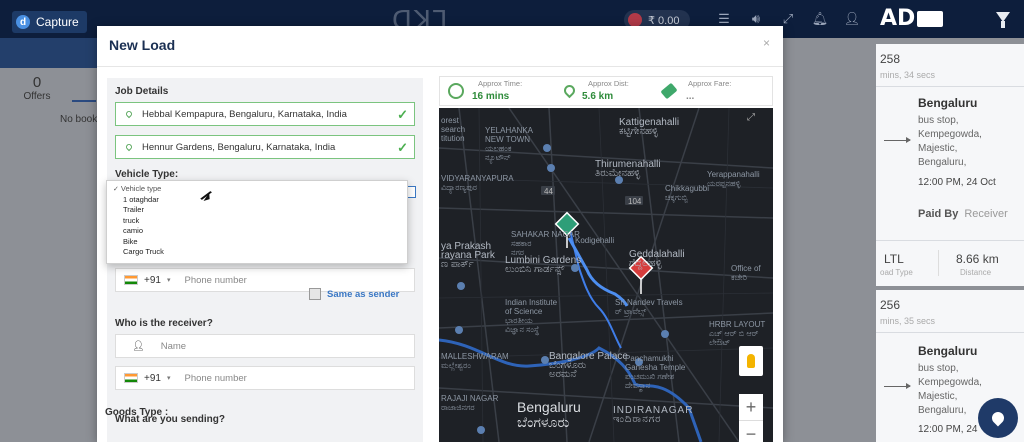 This screenshot has width=1024, height=442. Describe the element at coordinates (354, 294) in the screenshot. I see `same-as-sender-checkbox: Same as sender` at that location.